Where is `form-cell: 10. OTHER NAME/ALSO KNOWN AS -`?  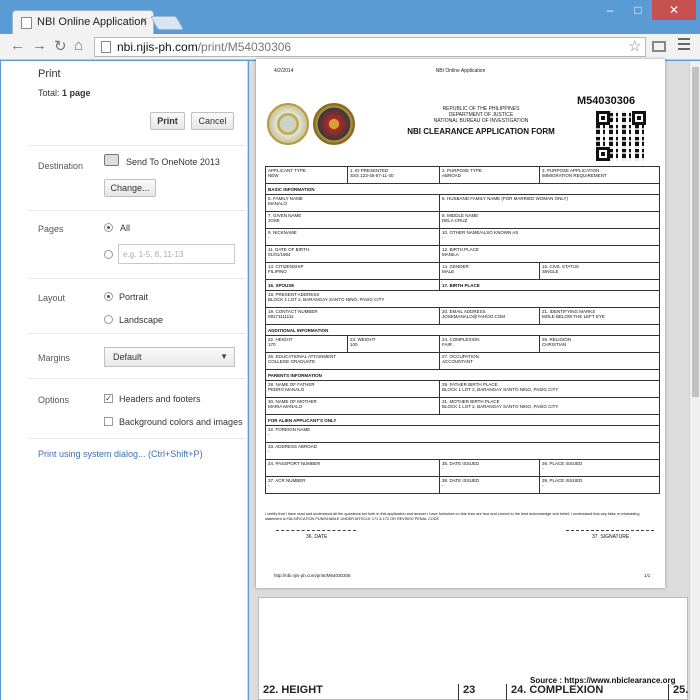
form-cell: 10. OTHER NAME/ALSO KNOWN AS - is located at coordinates (549, 237).